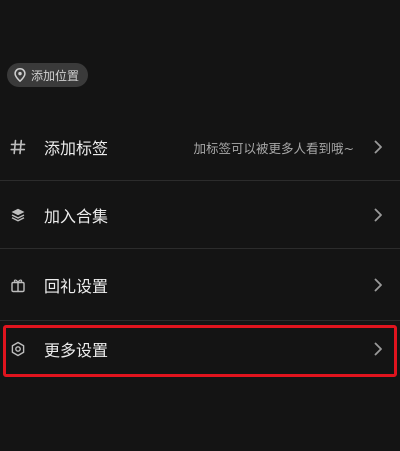 The image size is (400, 451). Describe the element at coordinates (18, 215) in the screenshot. I see `layers-icon` at that location.